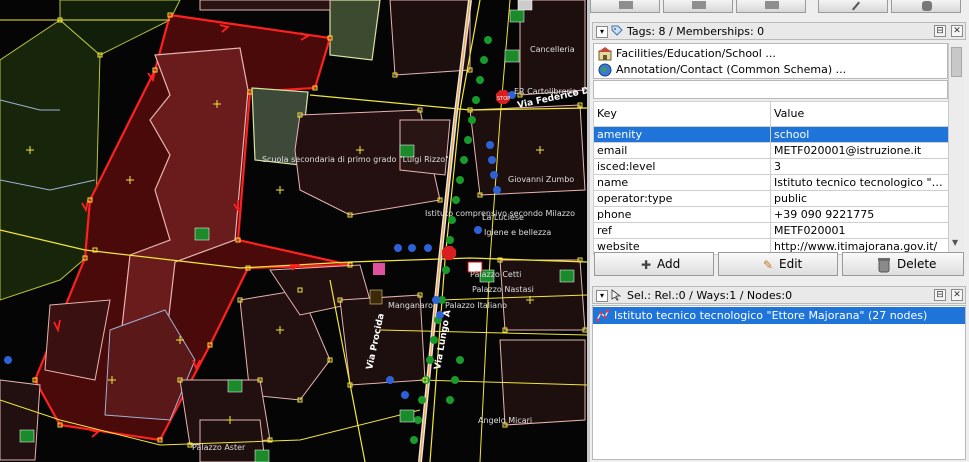 The image size is (969, 462). What do you see at coordinates (616, 295) in the screenshot?
I see `selection-icon` at bounding box center [616, 295].